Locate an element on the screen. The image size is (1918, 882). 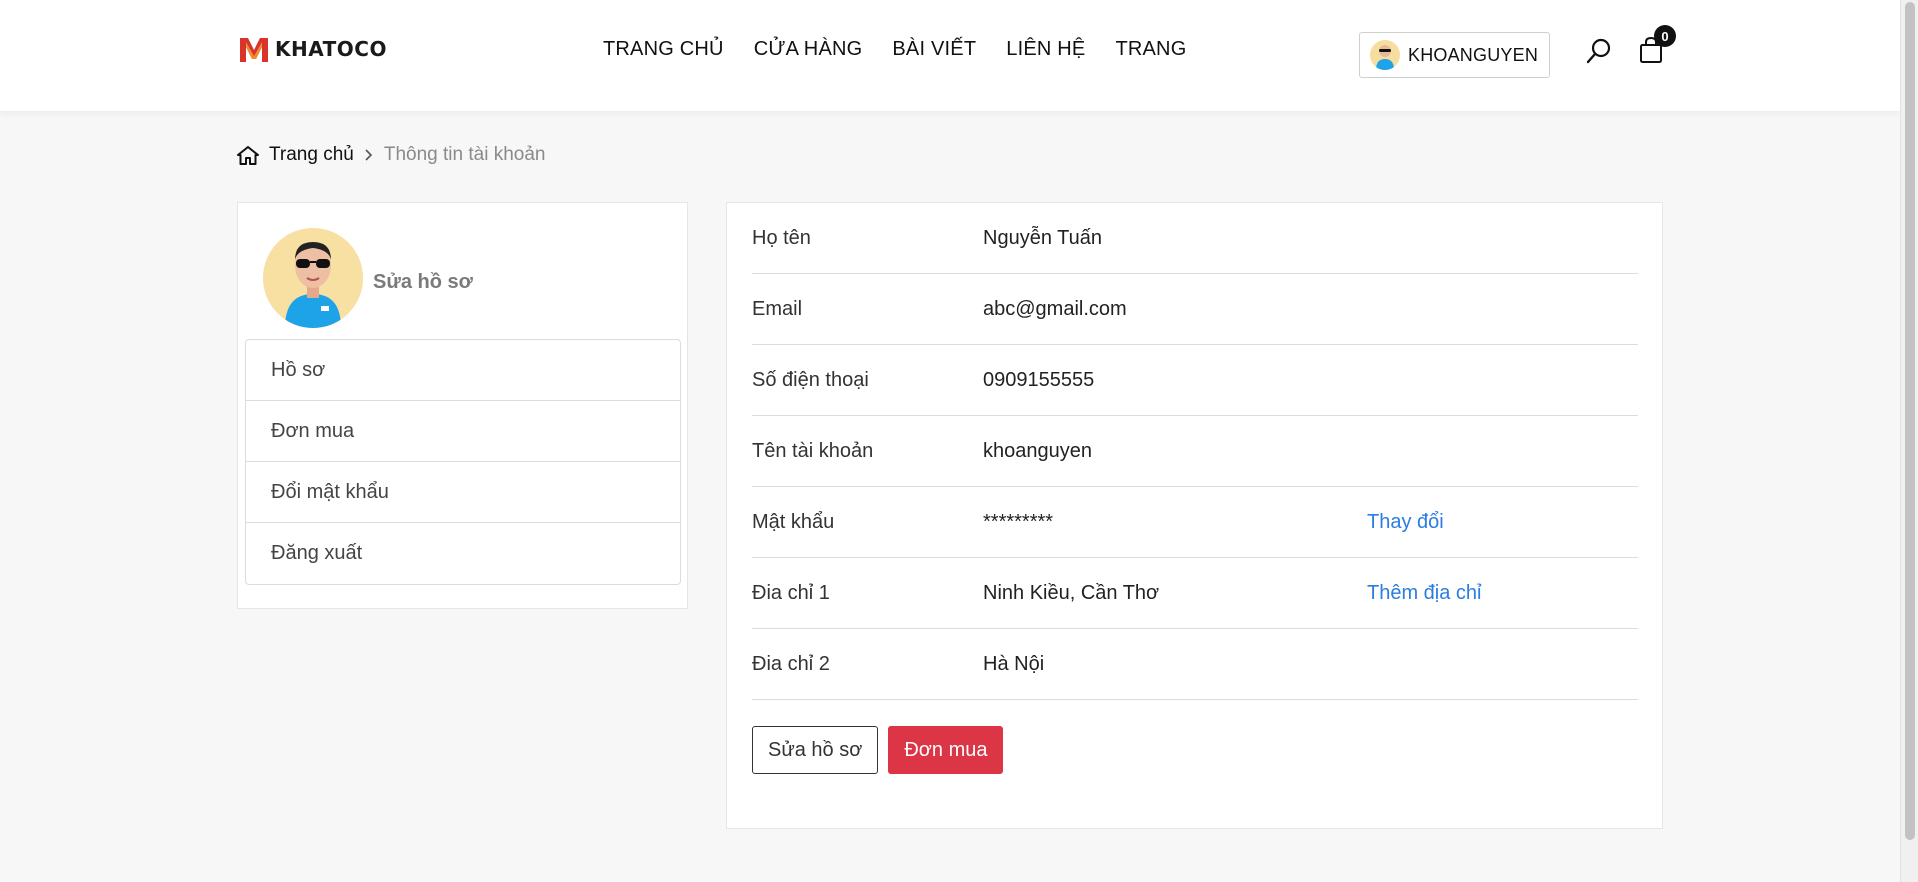
profile-summary: Sửa hồ sơ is located at coordinates (368, 278).